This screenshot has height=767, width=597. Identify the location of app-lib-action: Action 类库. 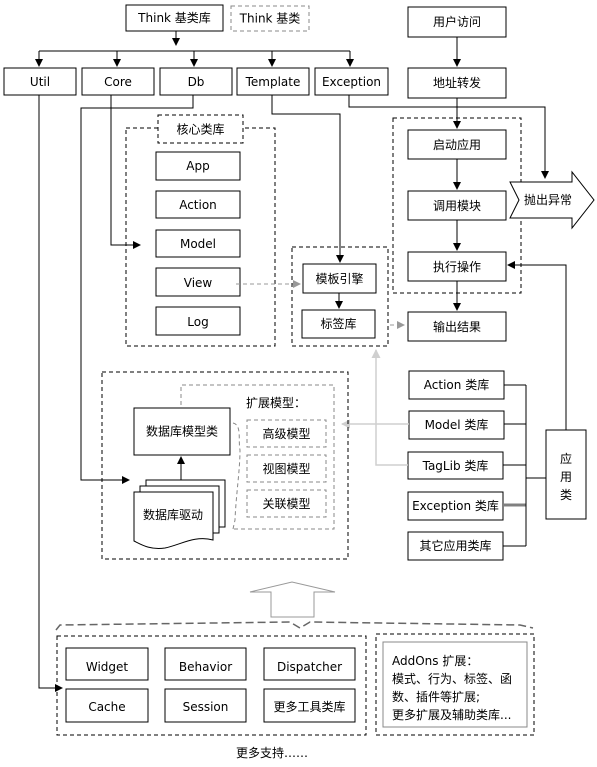
(456, 385).